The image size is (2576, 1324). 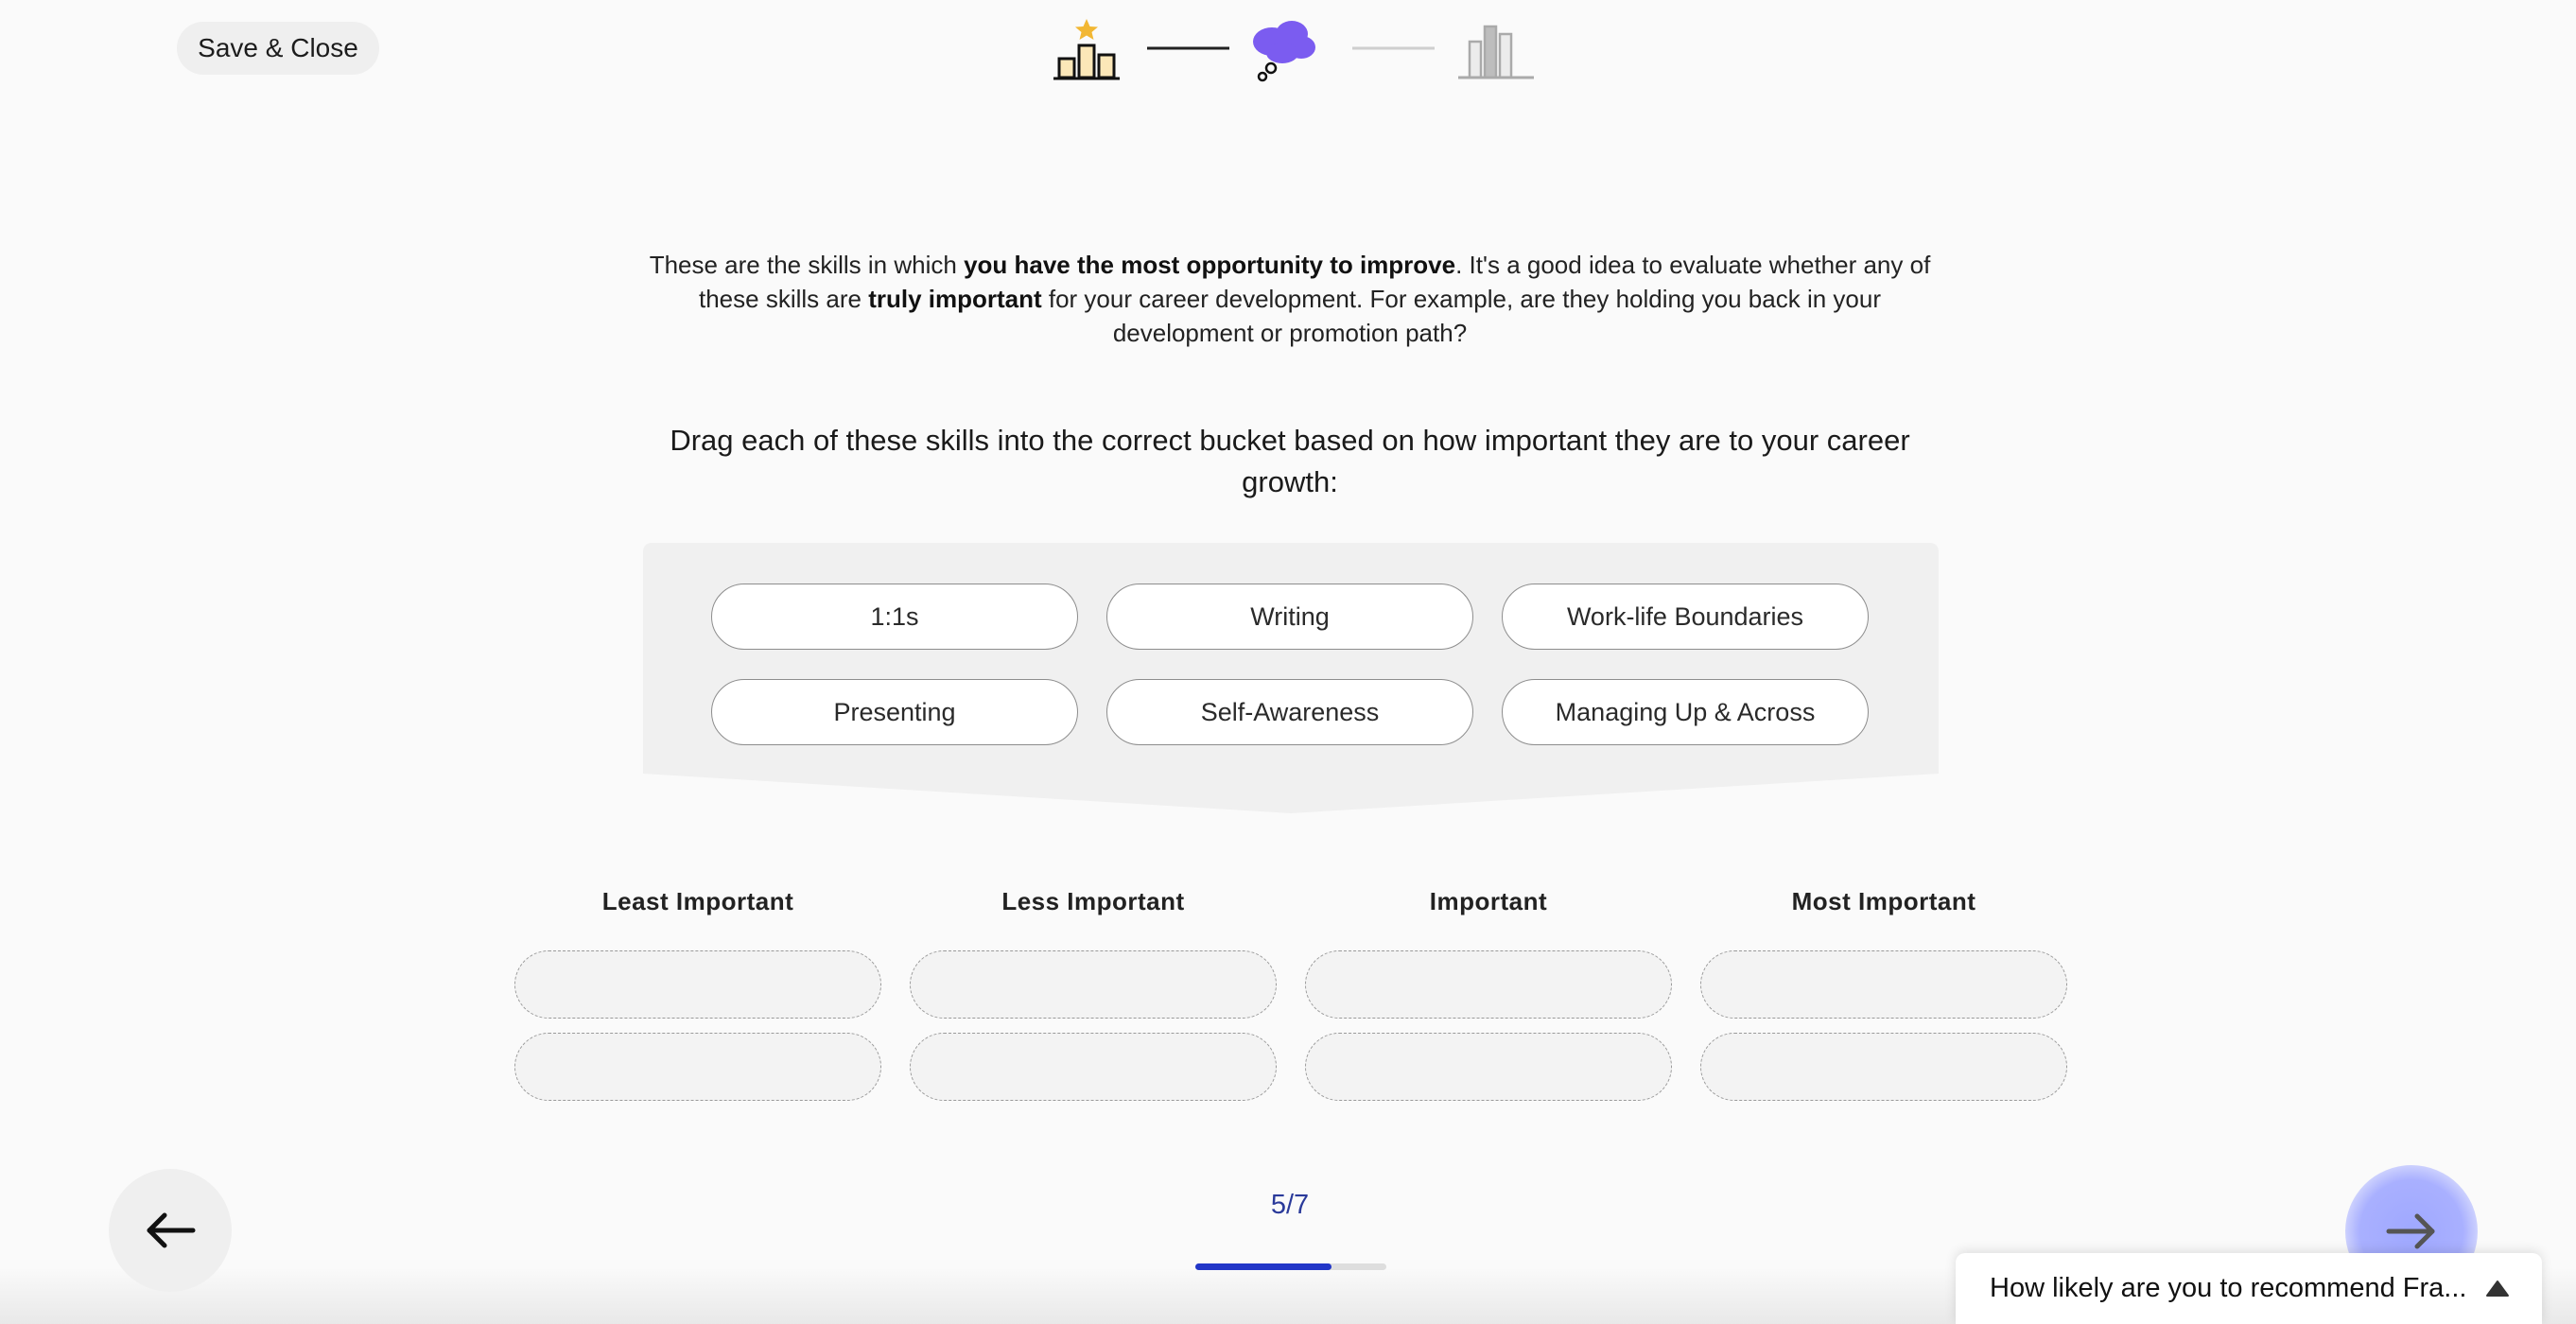 What do you see at coordinates (894, 712) in the screenshot?
I see `skill-chip: Presenting` at bounding box center [894, 712].